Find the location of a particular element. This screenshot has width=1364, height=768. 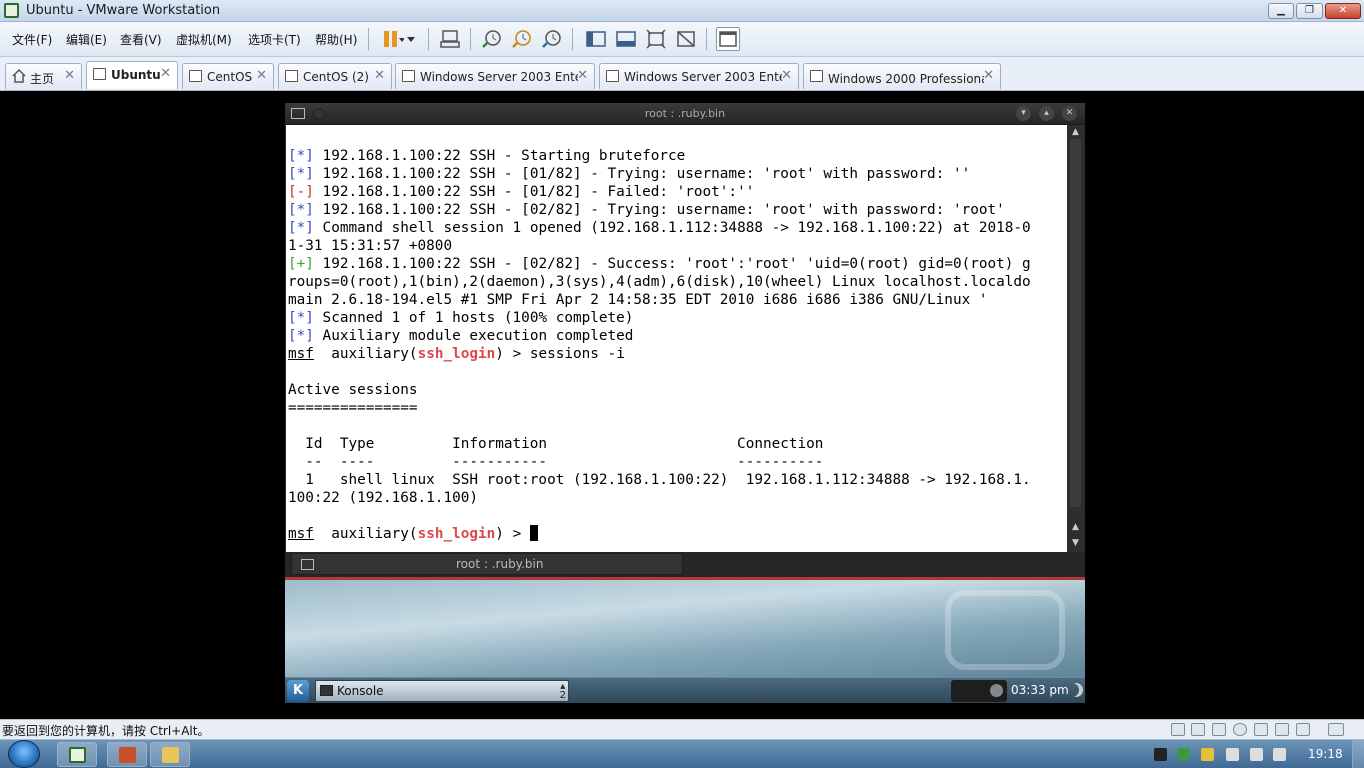

host-clock: 19:18 is located at coordinates (1325, 754).